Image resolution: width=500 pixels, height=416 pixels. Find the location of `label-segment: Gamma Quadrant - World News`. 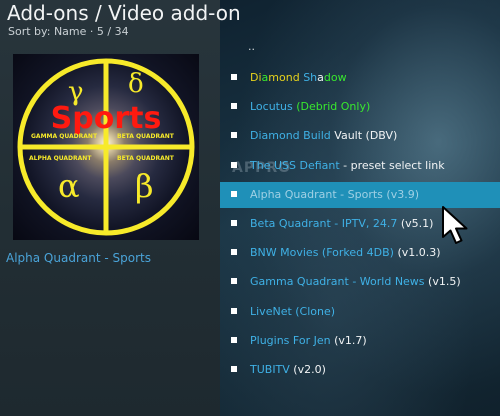

label-segment: Gamma Quadrant - World News is located at coordinates (337, 282).